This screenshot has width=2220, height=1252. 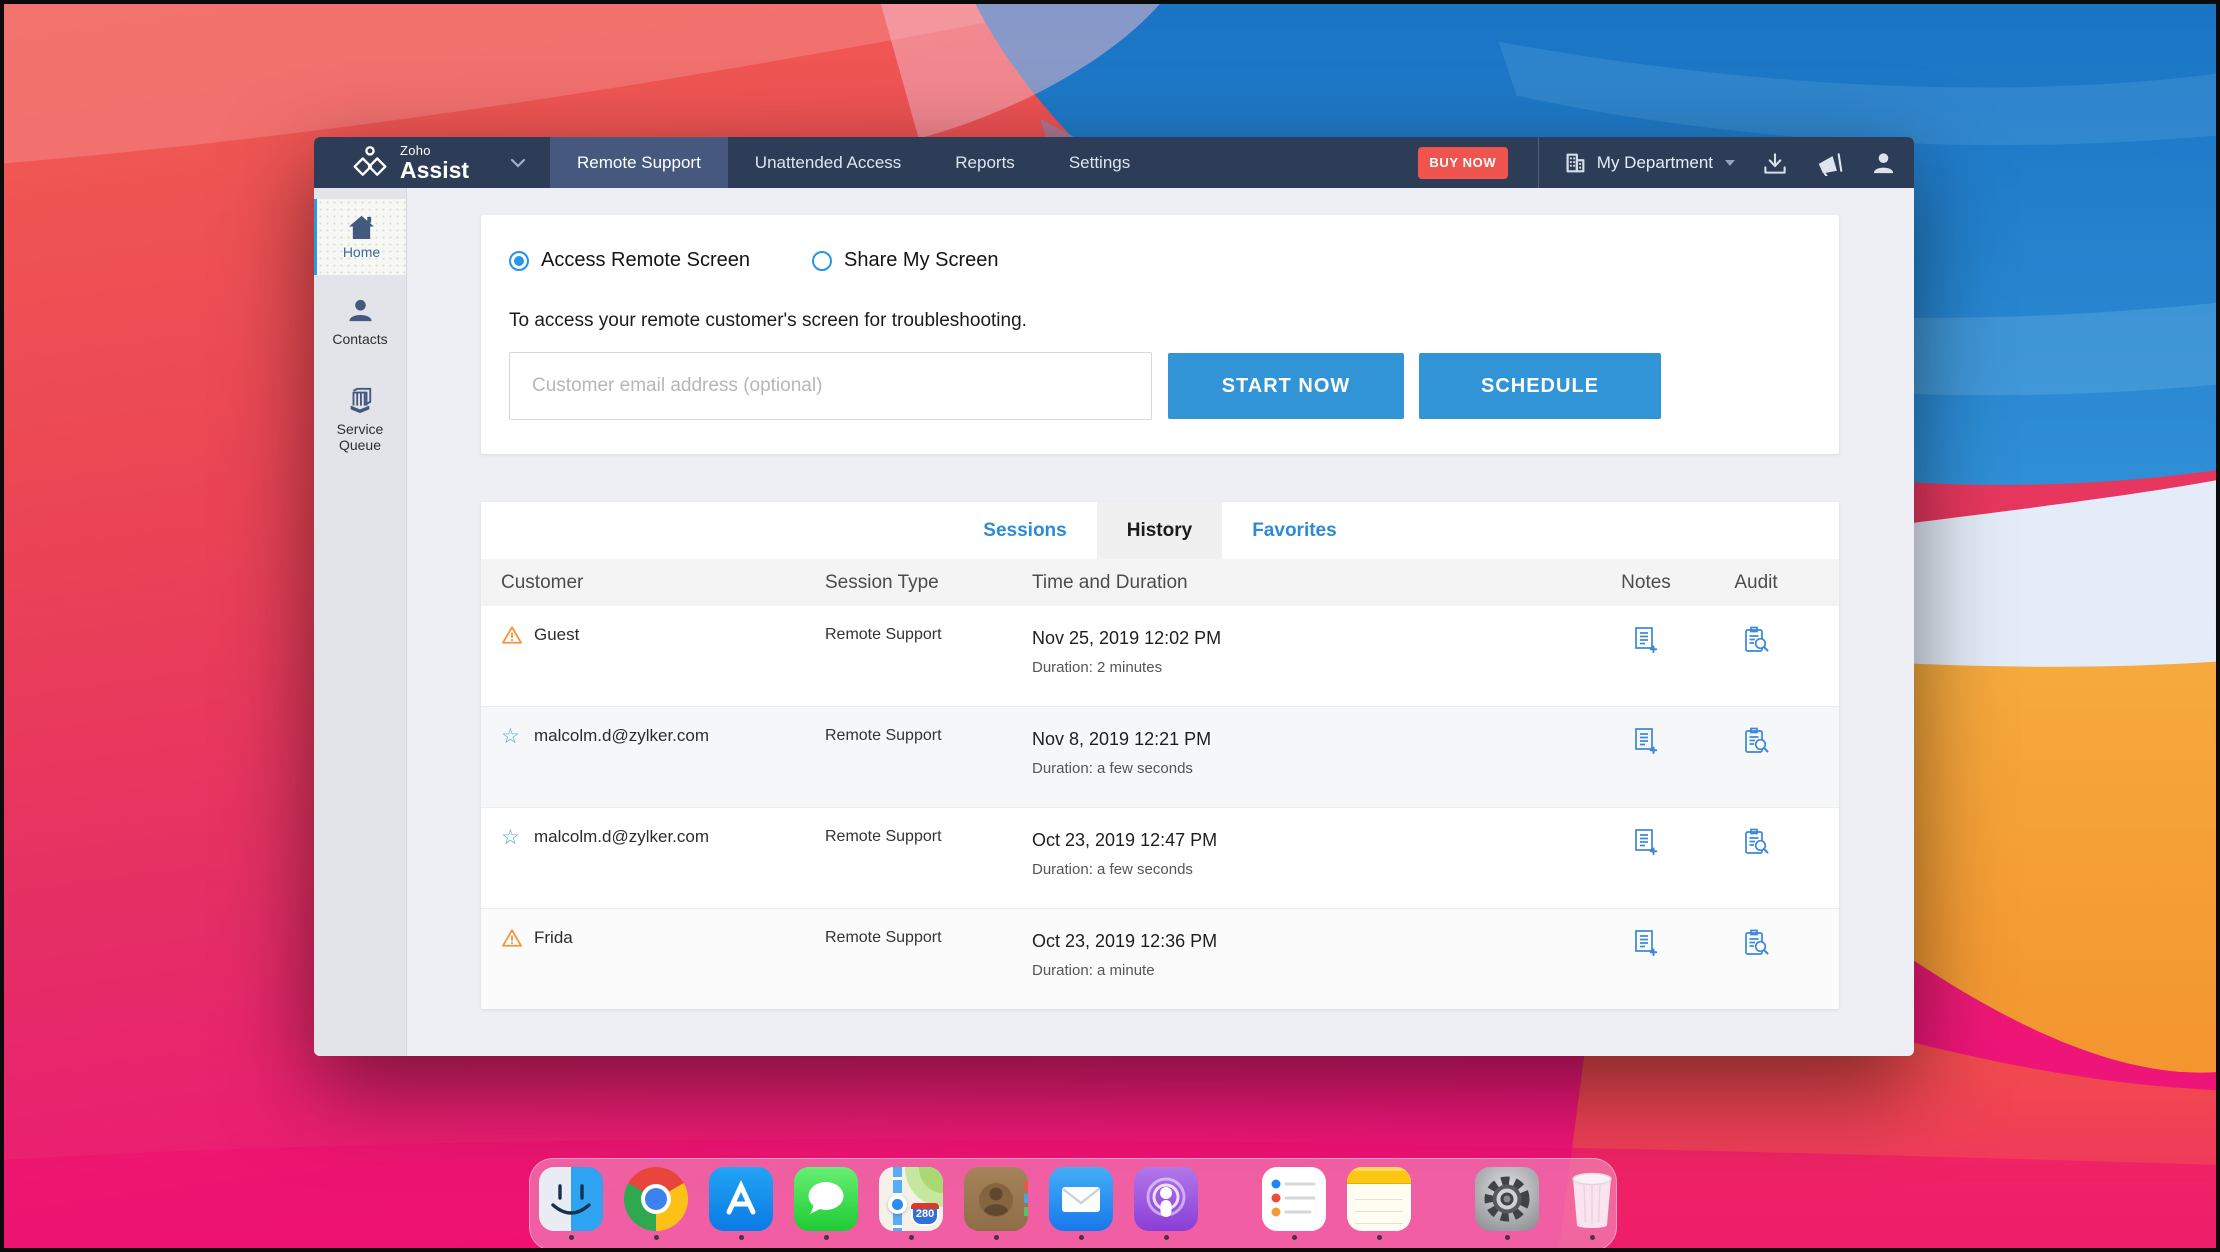 What do you see at coordinates (1110, 582) in the screenshot?
I see `column-time-duration: Time and Duration` at bounding box center [1110, 582].